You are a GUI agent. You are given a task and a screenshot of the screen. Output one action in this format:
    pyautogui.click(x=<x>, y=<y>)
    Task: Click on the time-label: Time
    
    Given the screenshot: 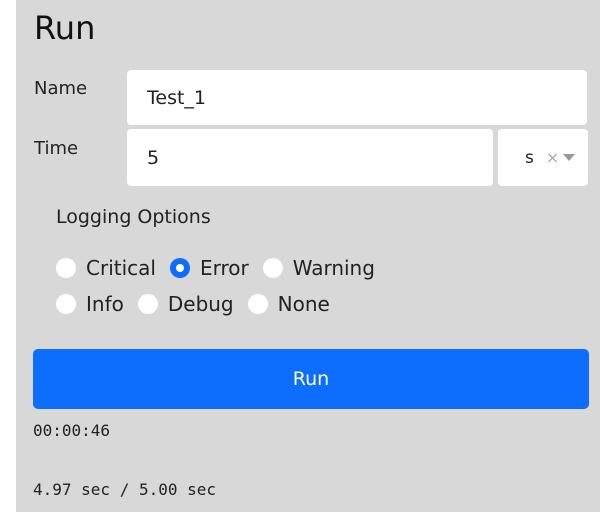 What is the action you would take?
    pyautogui.click(x=56, y=148)
    